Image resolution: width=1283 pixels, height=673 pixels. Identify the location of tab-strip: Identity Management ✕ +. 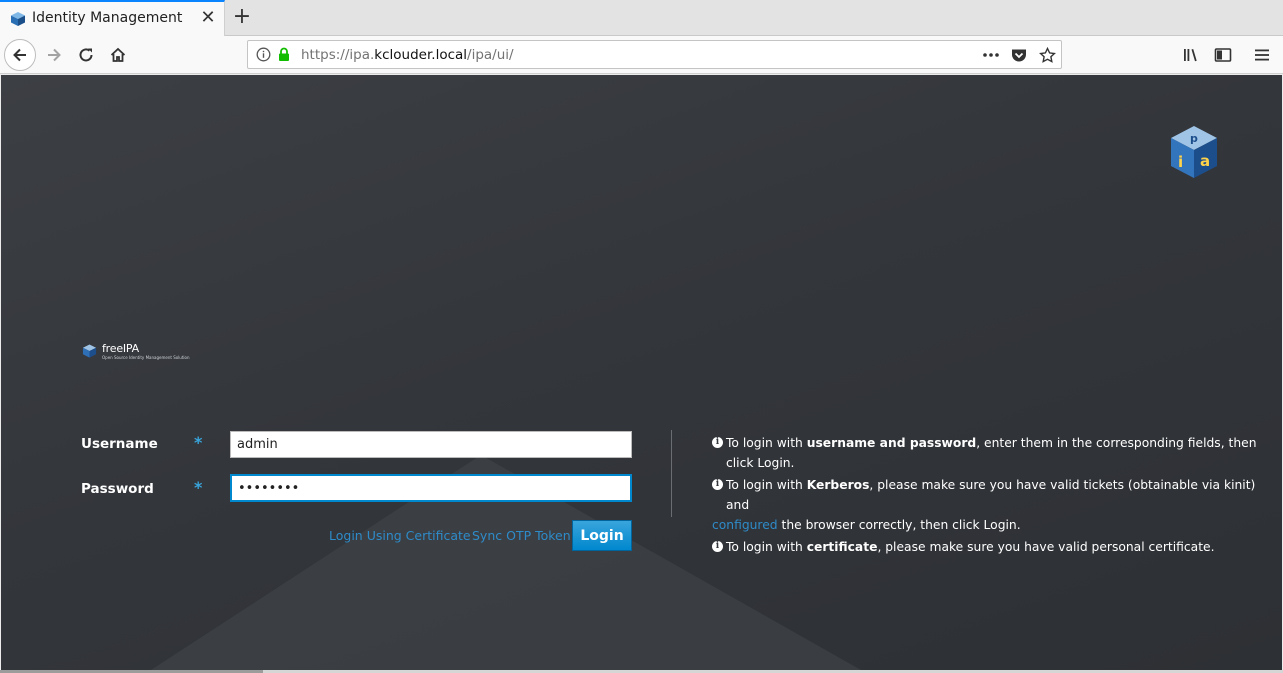
(641, 18).